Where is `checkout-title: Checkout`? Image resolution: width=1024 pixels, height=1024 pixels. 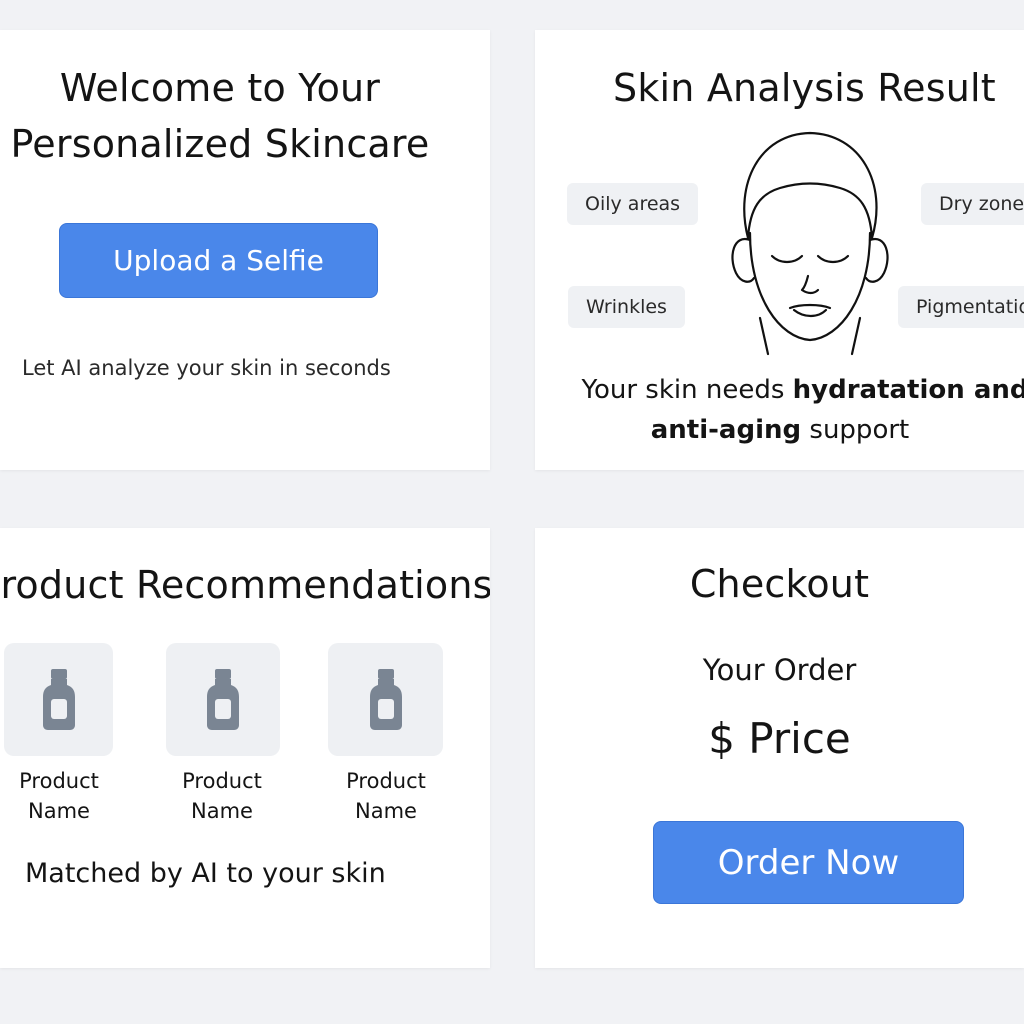 checkout-title: Checkout is located at coordinates (779, 584).